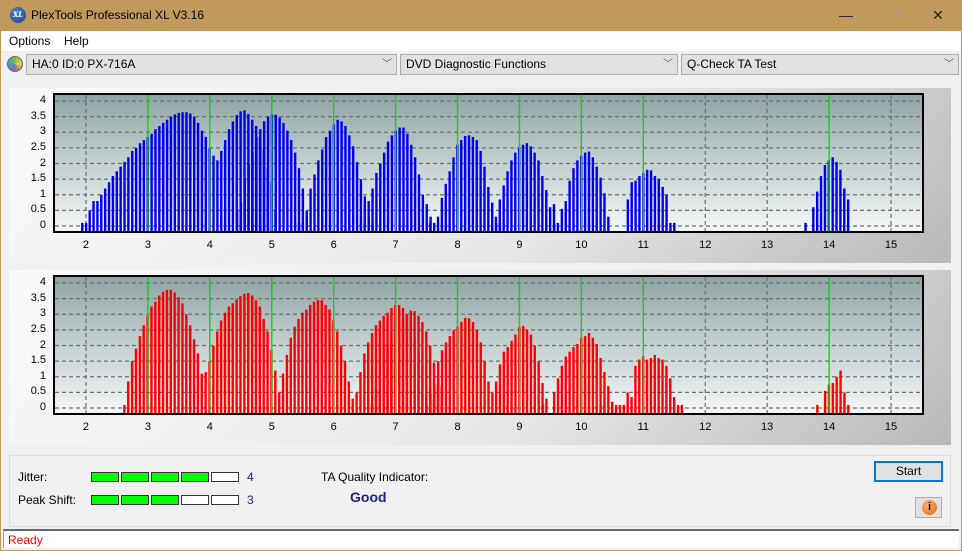  Describe the element at coordinates (395, 427) in the screenshot. I see `x-tick-label: 7` at that location.